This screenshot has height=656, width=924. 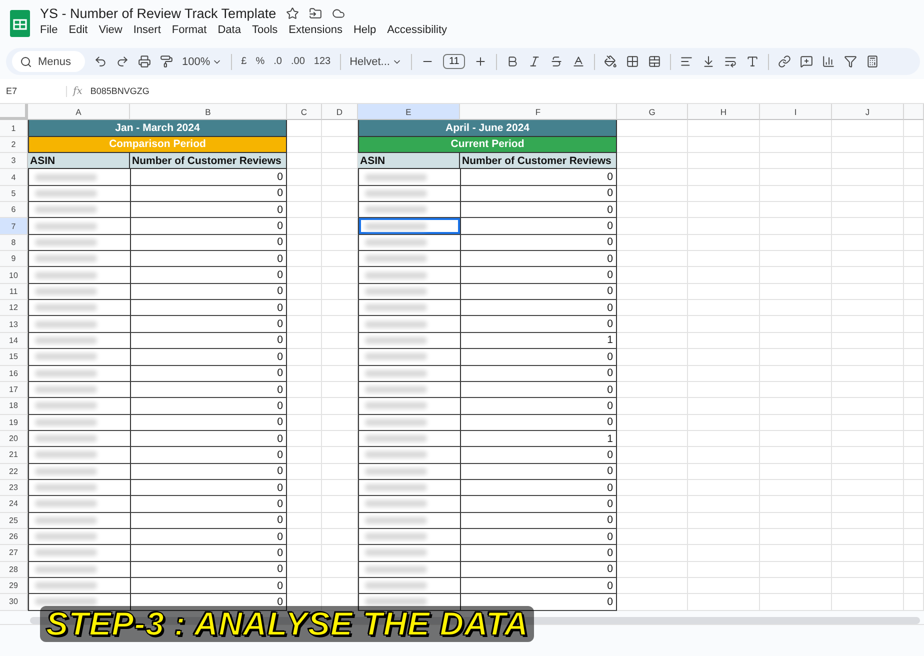 What do you see at coordinates (49, 30) in the screenshot?
I see `menu-item: File` at bounding box center [49, 30].